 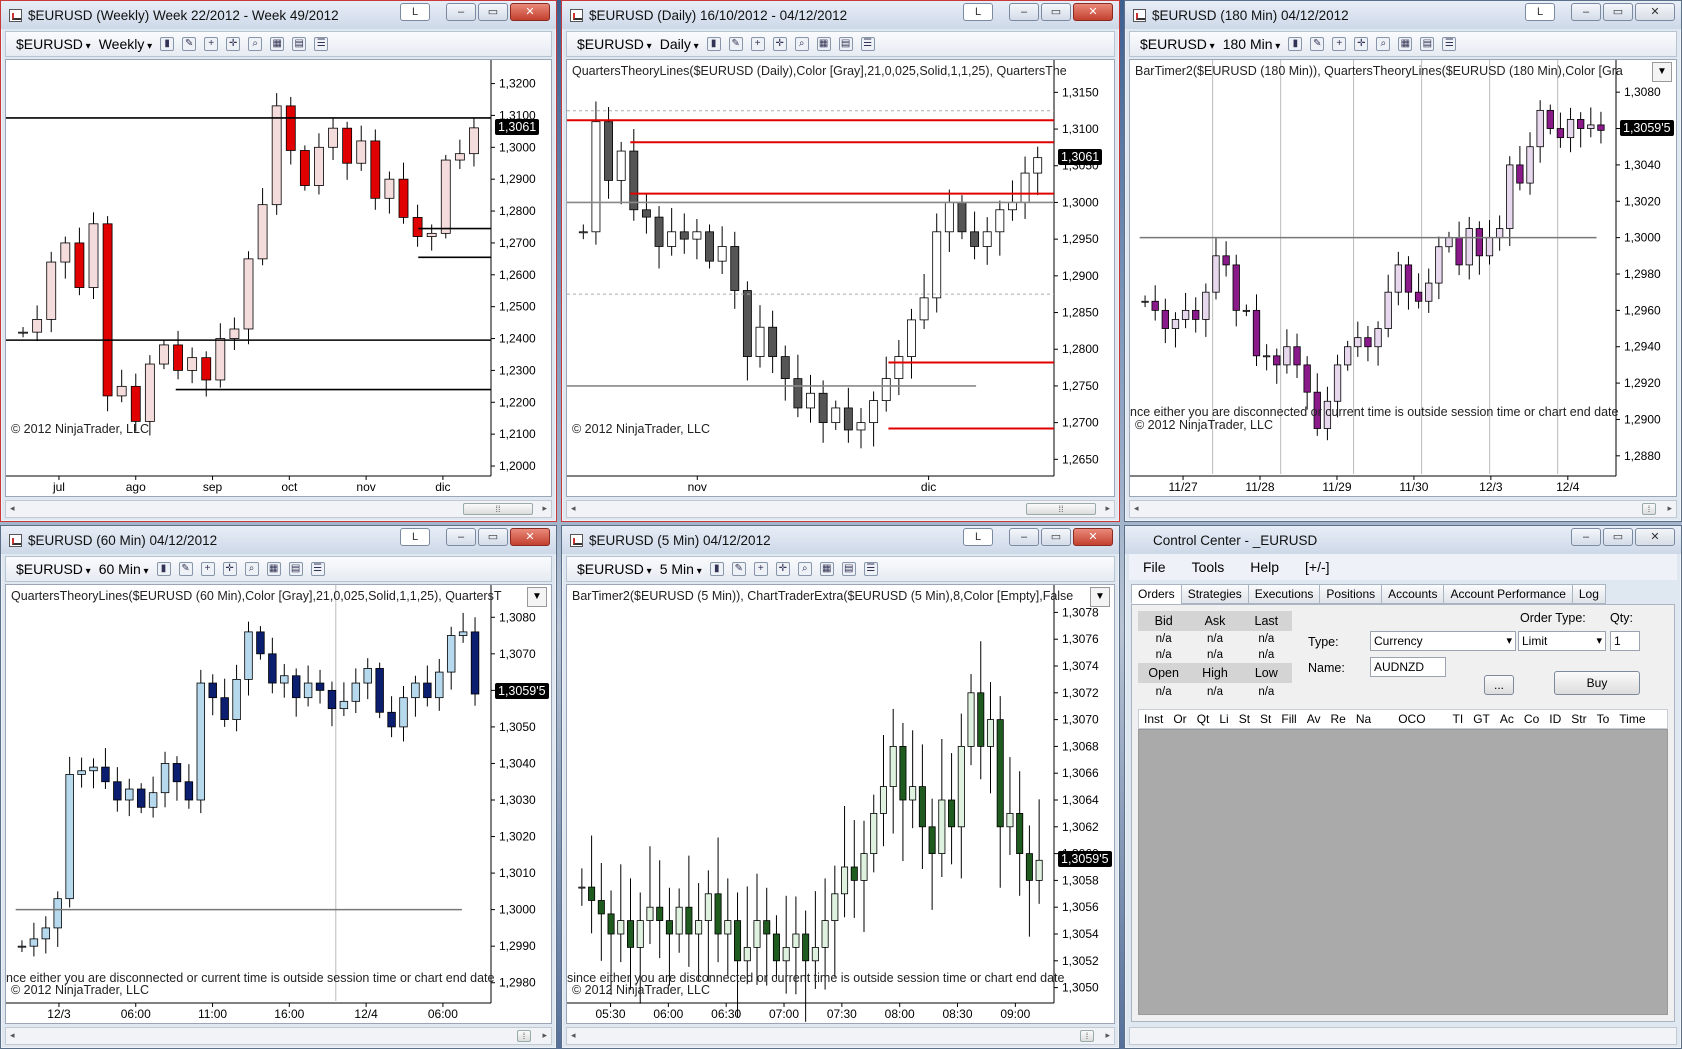 I want to click on column-header: ID, so click(x=1555, y=719).